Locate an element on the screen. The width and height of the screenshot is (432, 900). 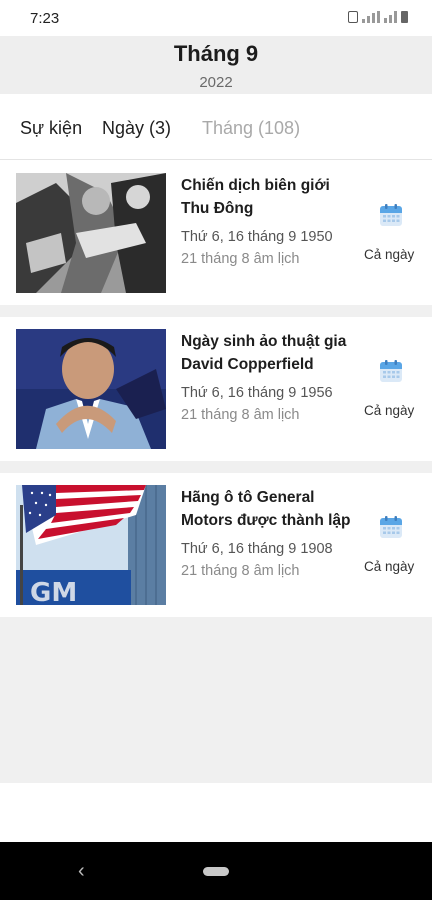
month-header: Tháng 9 2022 is located at coordinates (216, 65).